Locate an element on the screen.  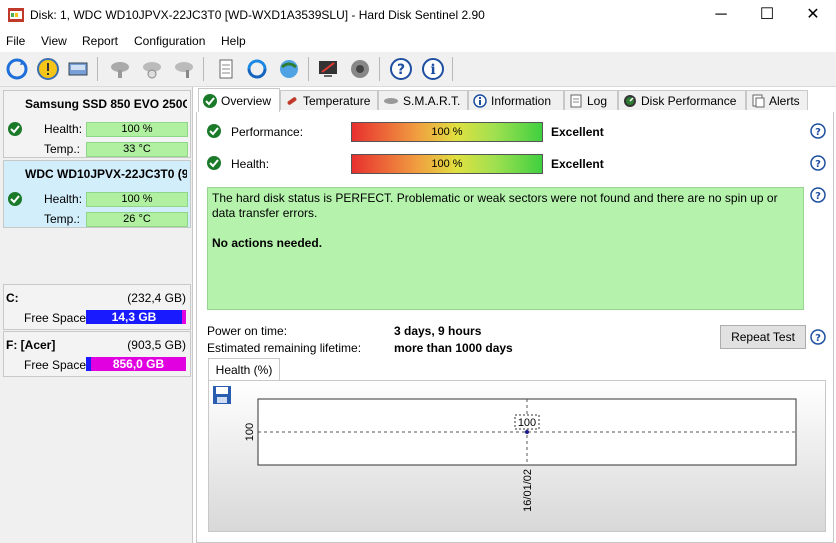
temp-value: 26 °C is located at coordinates (137, 219).